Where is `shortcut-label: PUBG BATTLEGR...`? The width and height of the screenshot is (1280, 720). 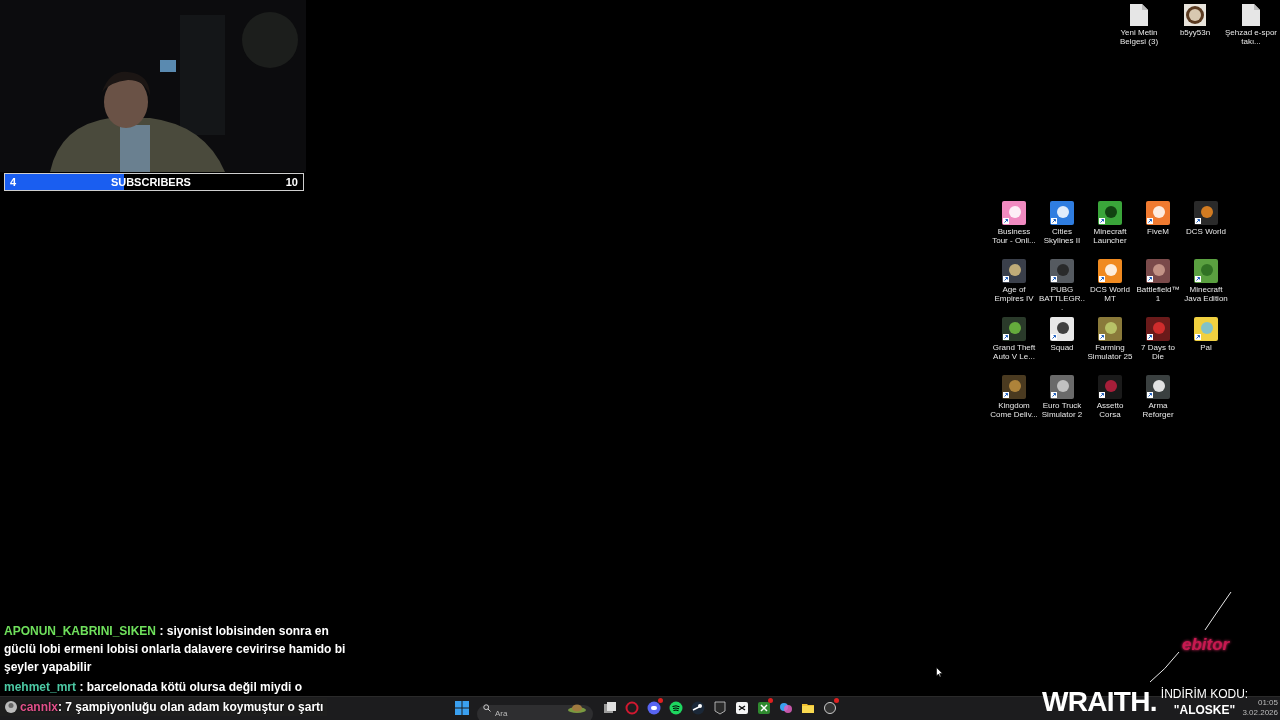
shortcut-label: PUBG BATTLEGR... is located at coordinates (1062, 298).